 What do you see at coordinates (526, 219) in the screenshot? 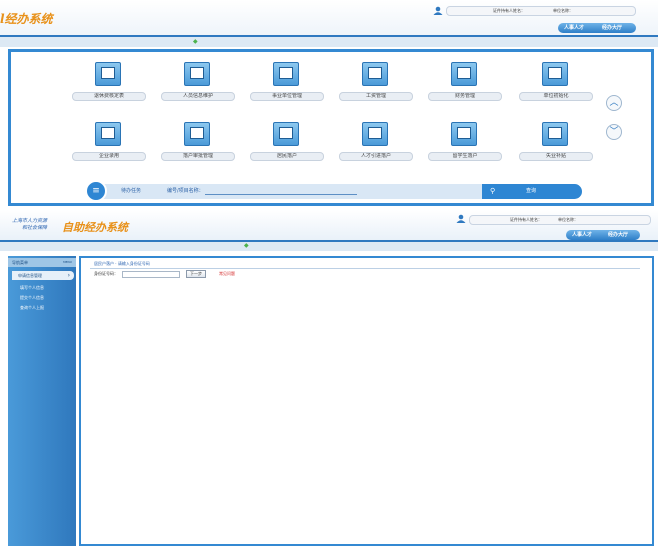
I see `holder-name-label-bottom: 证件持有人姓名：` at bounding box center [526, 219].